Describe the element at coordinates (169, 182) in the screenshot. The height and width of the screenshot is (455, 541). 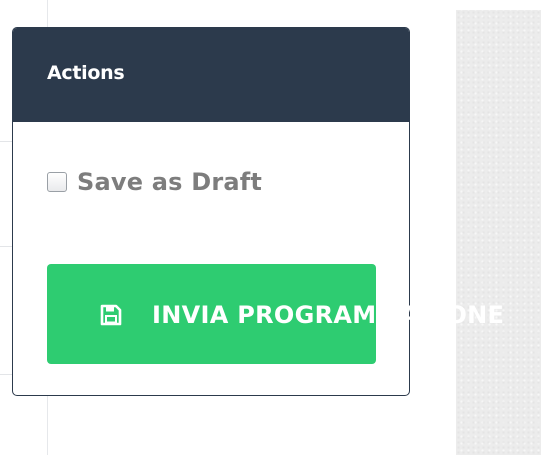
I see `save-as-draft-label: Save as Draft` at that location.